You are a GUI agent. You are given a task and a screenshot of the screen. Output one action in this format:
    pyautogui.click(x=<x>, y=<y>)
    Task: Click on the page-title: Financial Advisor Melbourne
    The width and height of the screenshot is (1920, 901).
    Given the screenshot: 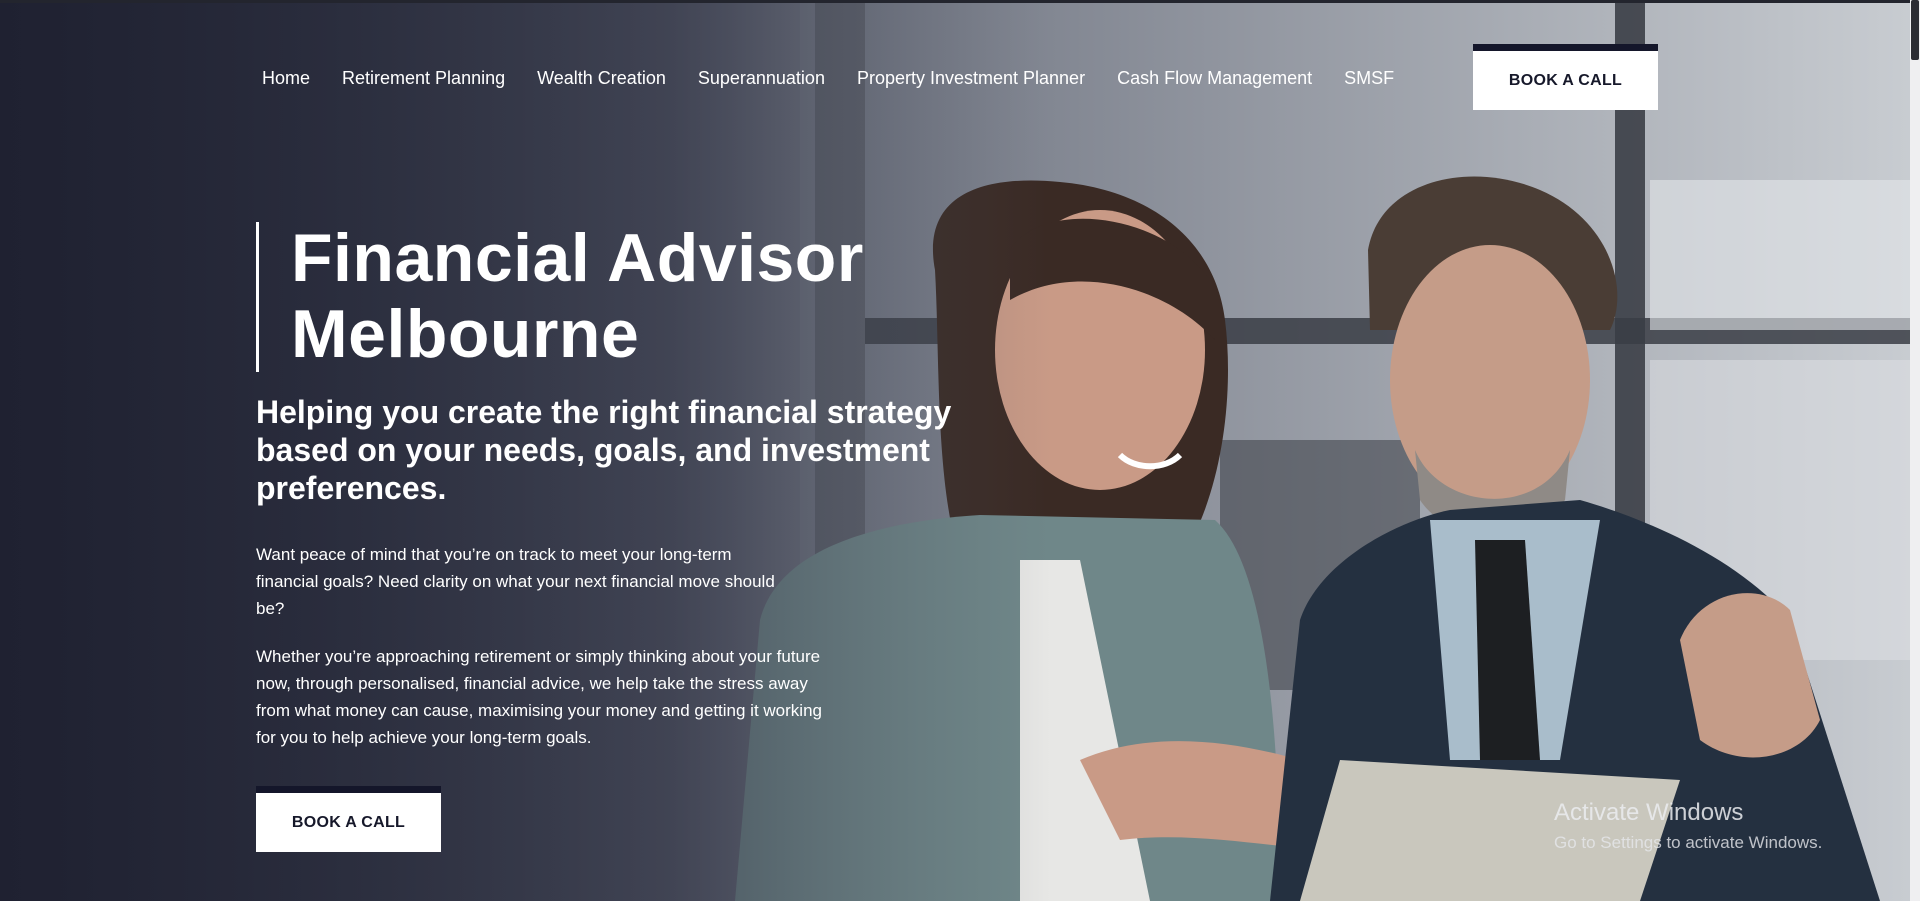 What is the action you would take?
    pyautogui.click(x=641, y=296)
    